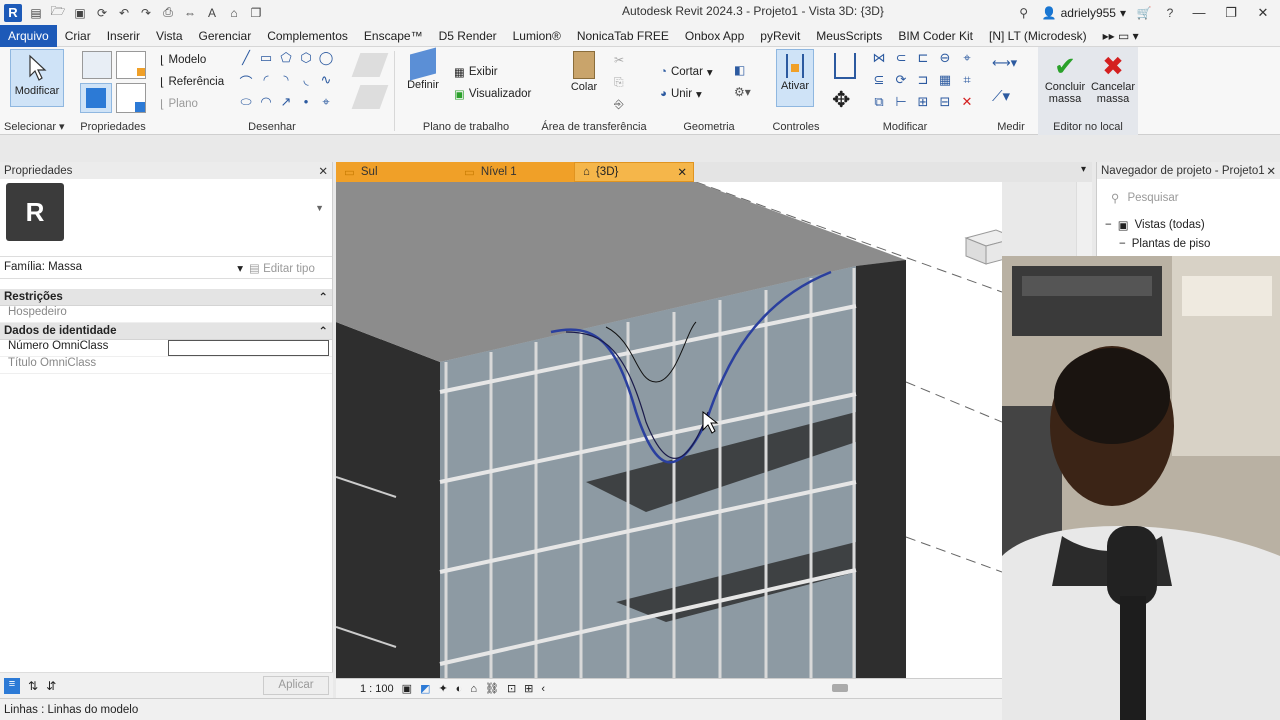  Describe the element at coordinates (168, 13) in the screenshot. I see `print-icon: ⎙` at that location.